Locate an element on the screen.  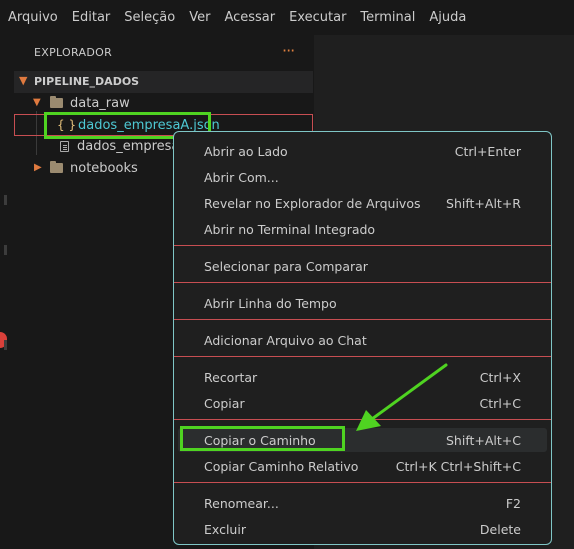
annotation-arrow-icon is located at coordinates (402, 397).